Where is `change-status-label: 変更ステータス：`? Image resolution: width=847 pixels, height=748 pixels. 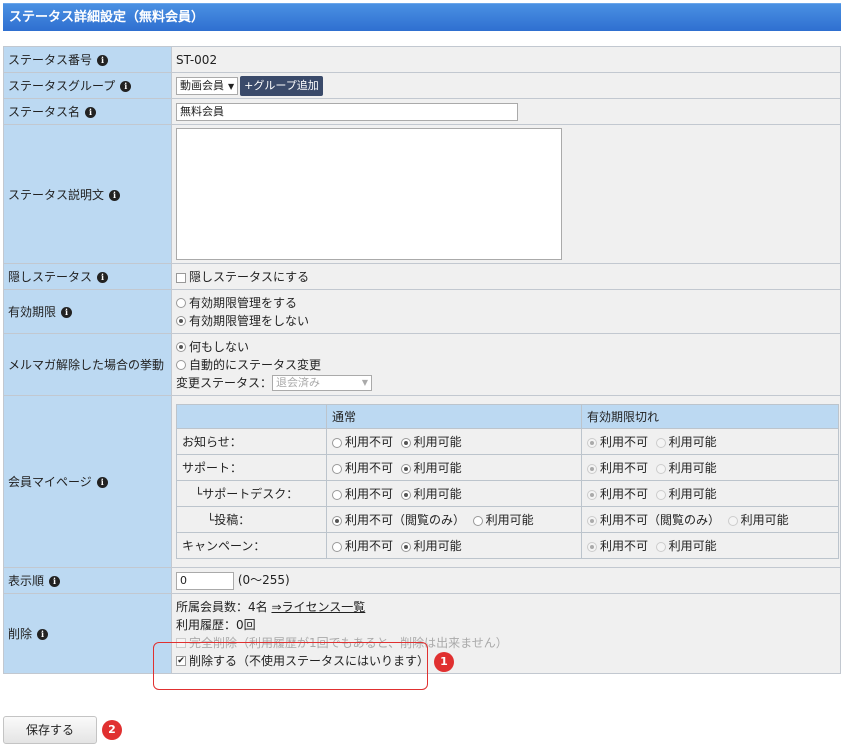 change-status-label: 変更ステータス： is located at coordinates (224, 382).